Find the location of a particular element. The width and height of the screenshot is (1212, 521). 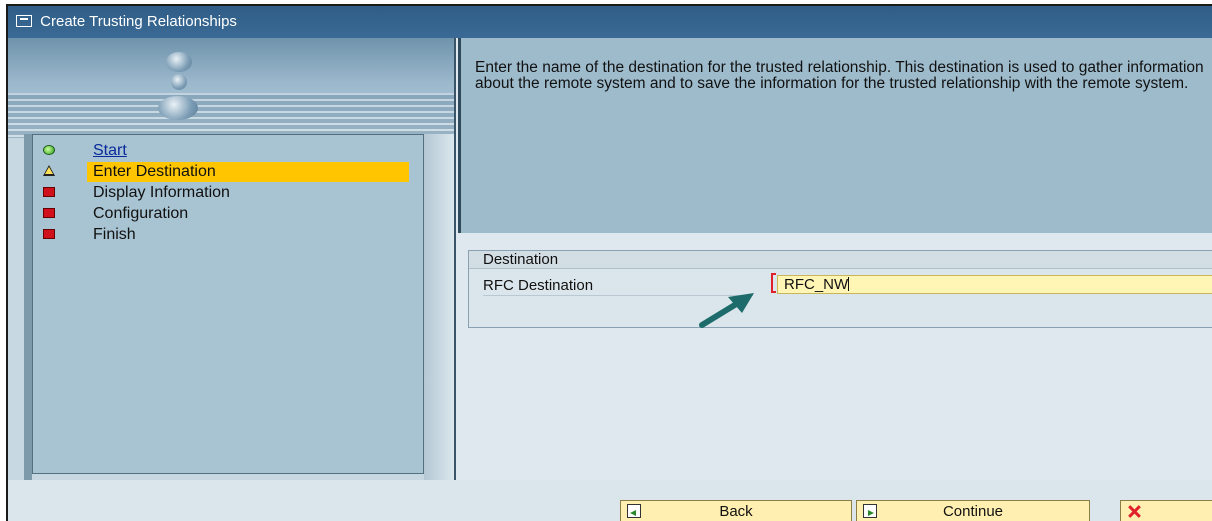

step-display-information-label: Display Information is located at coordinates (161, 192).